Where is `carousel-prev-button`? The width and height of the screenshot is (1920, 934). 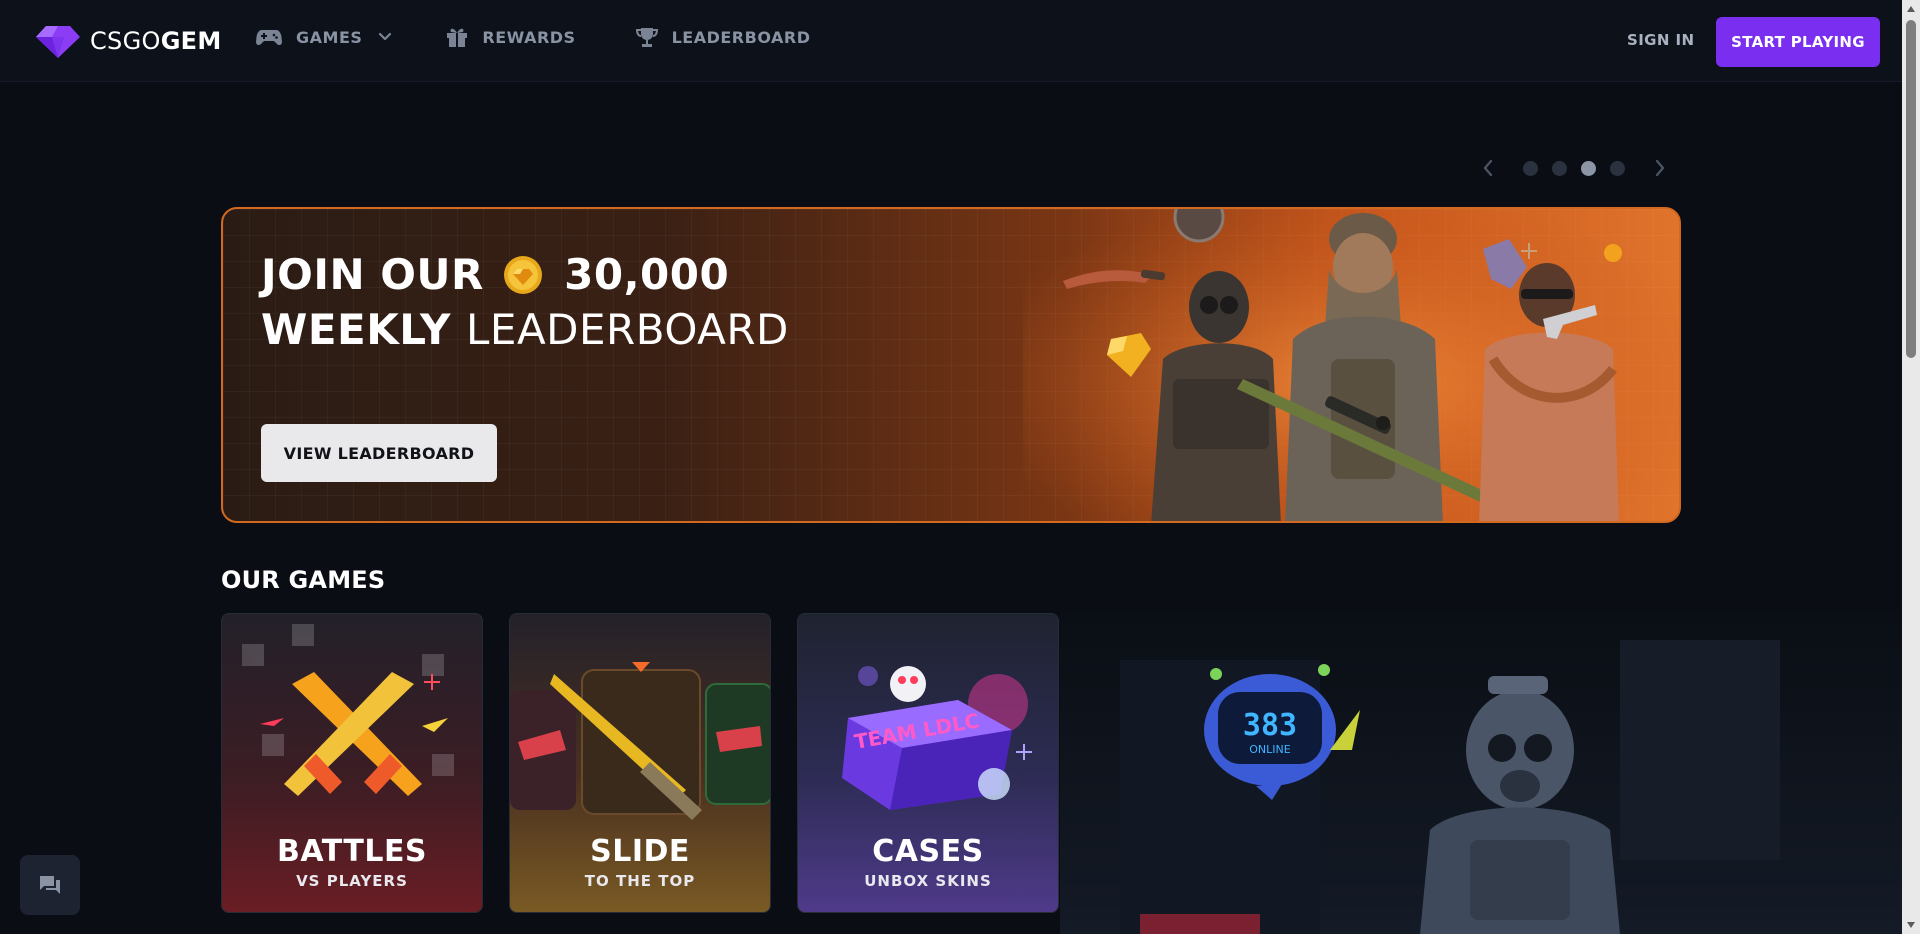
carousel-prev-button is located at coordinates (1488, 168).